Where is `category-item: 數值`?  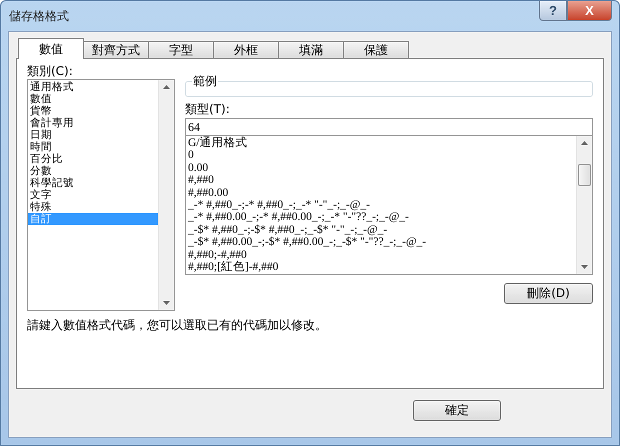 category-item: 數值 is located at coordinates (93, 99).